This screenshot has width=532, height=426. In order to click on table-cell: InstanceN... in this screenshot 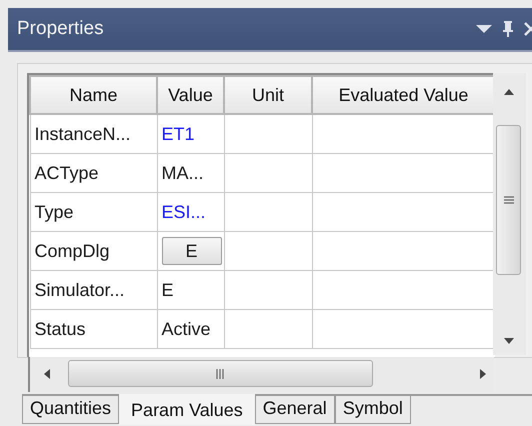, I will do `click(93, 134)`.